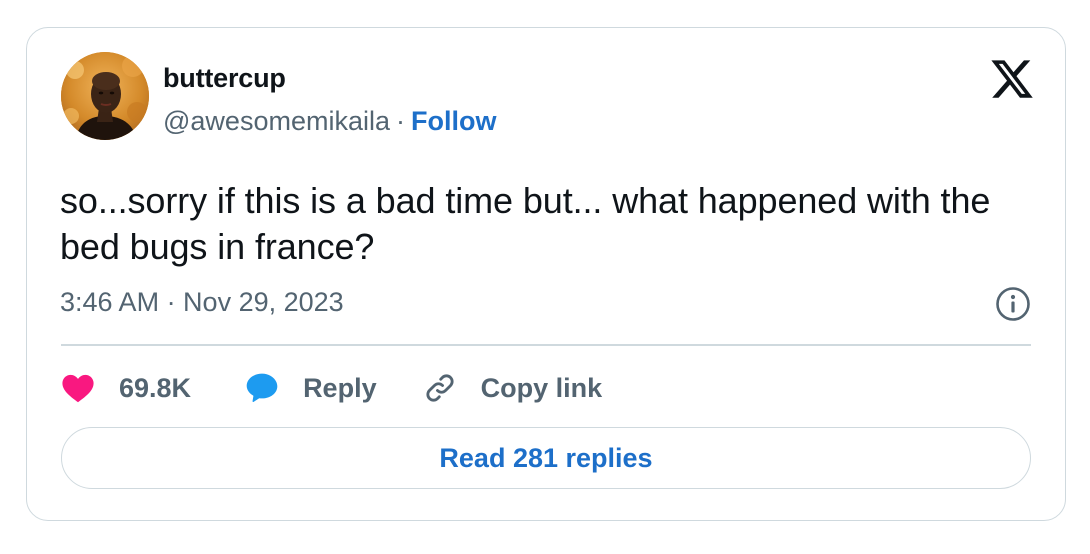 Image resolution: width=1090 pixels, height=554 pixels. Describe the element at coordinates (224, 78) in the screenshot. I see `author-display-name: buttercup` at that location.